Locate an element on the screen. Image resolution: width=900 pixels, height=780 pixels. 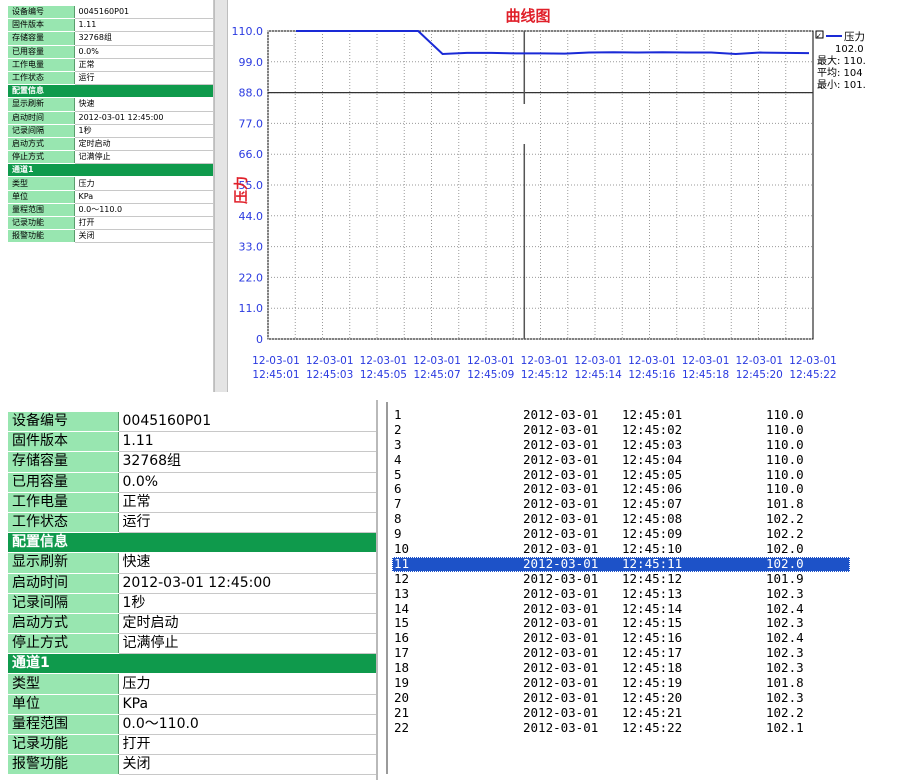
large-property-row: 启动时间 2012-03-01 12:45:00 is located at coordinates (192, 583).